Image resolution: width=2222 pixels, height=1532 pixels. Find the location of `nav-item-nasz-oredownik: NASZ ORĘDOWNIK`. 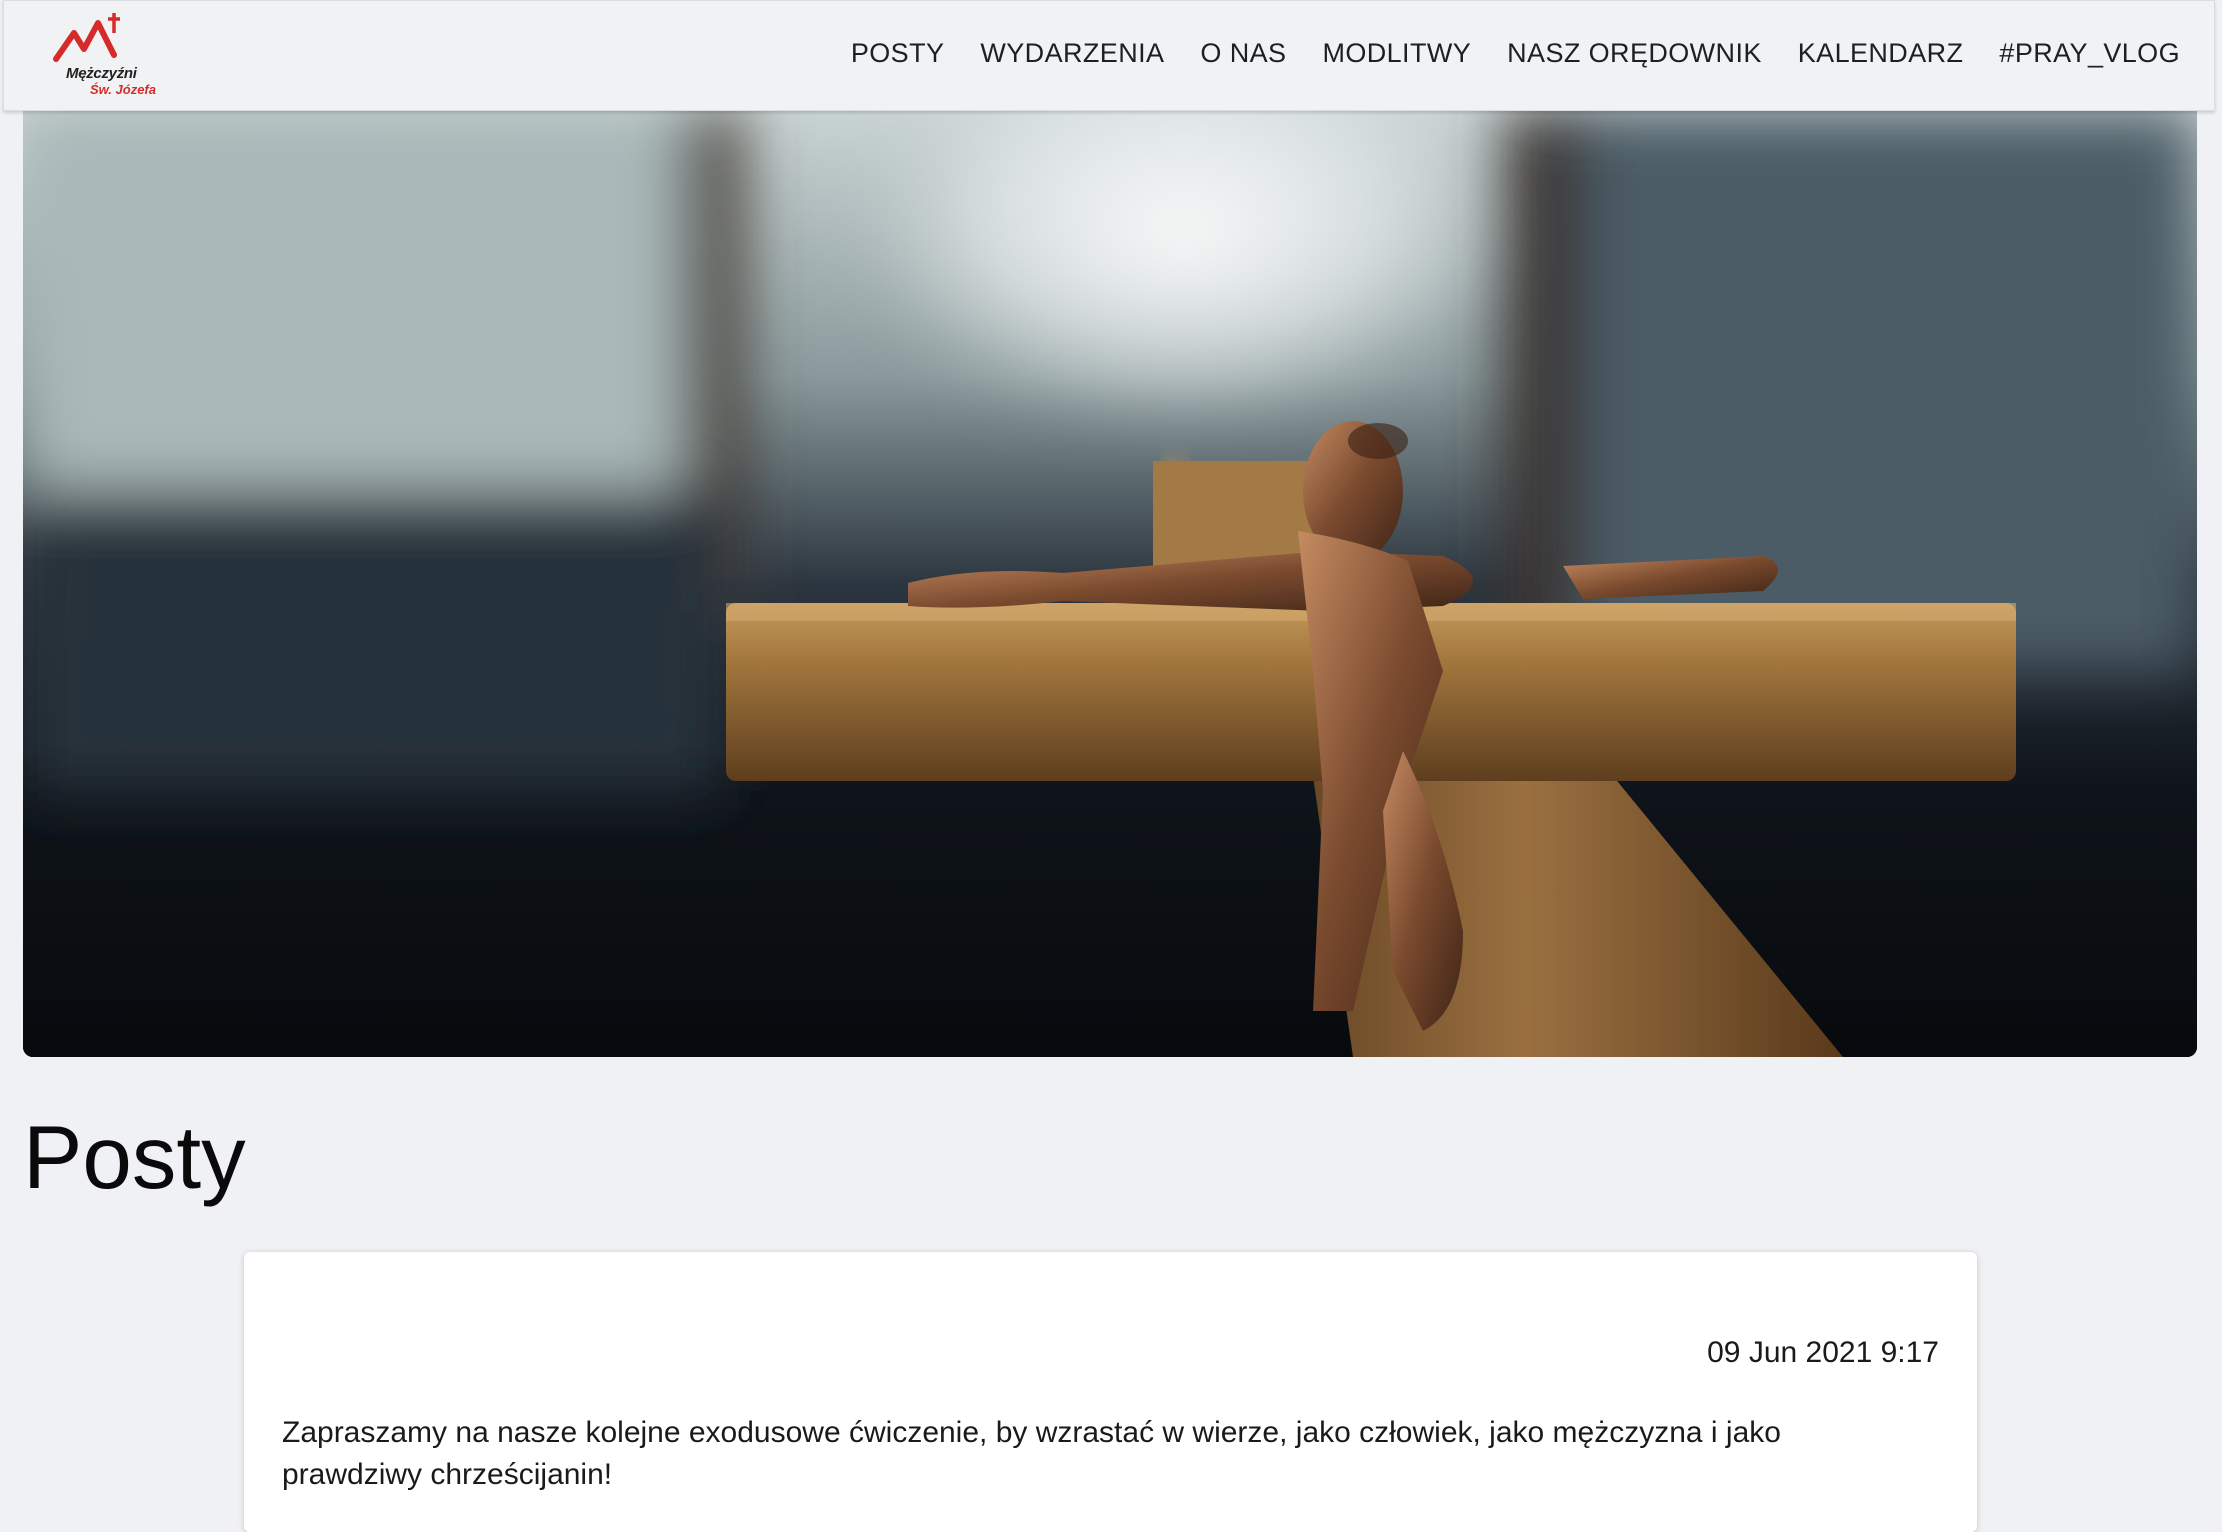

nav-item-nasz-oredownik: NASZ ORĘDOWNIK is located at coordinates (1634, 53).